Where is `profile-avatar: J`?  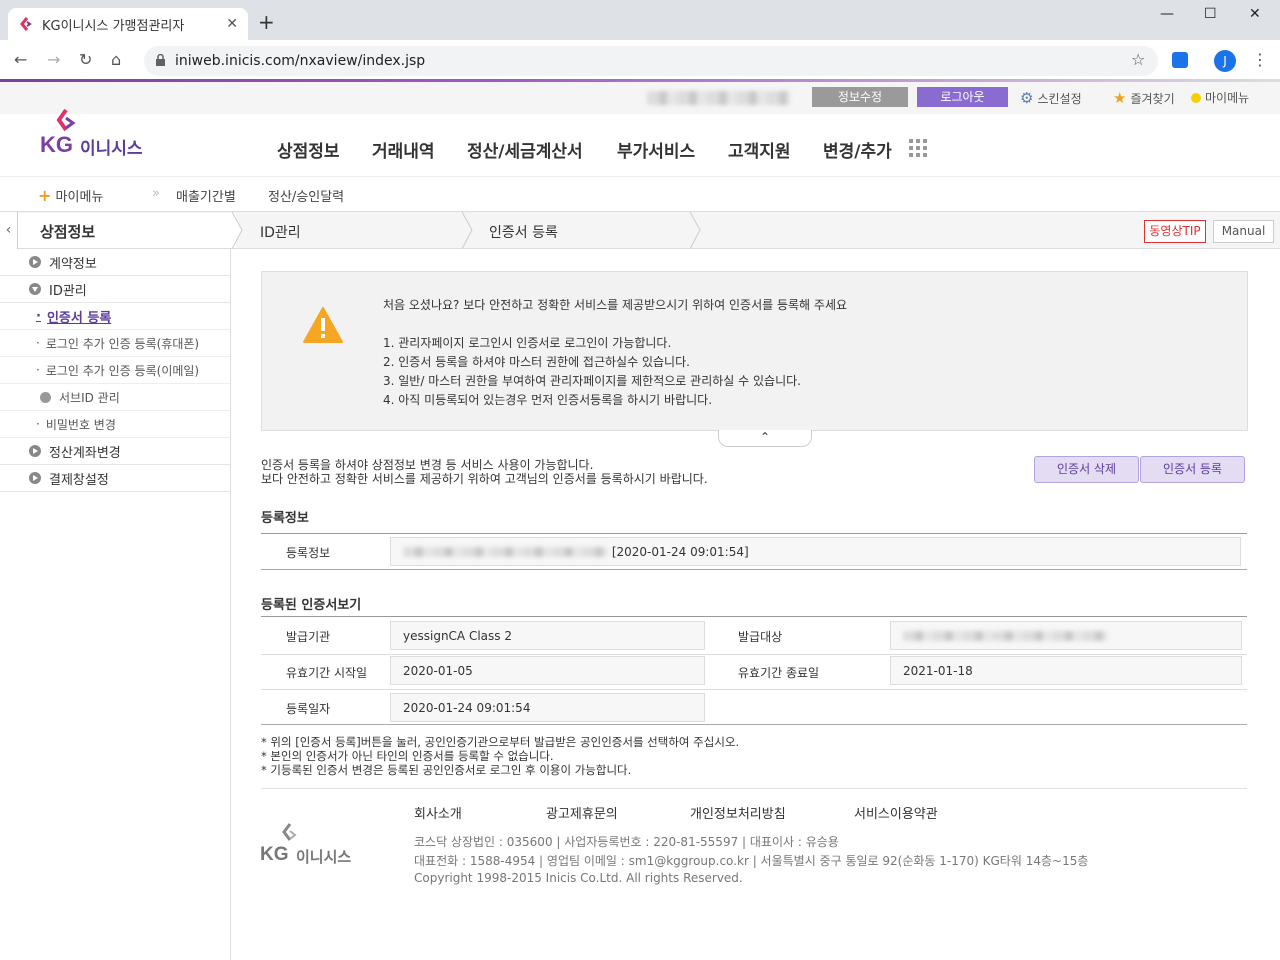 profile-avatar: J is located at coordinates (1225, 61).